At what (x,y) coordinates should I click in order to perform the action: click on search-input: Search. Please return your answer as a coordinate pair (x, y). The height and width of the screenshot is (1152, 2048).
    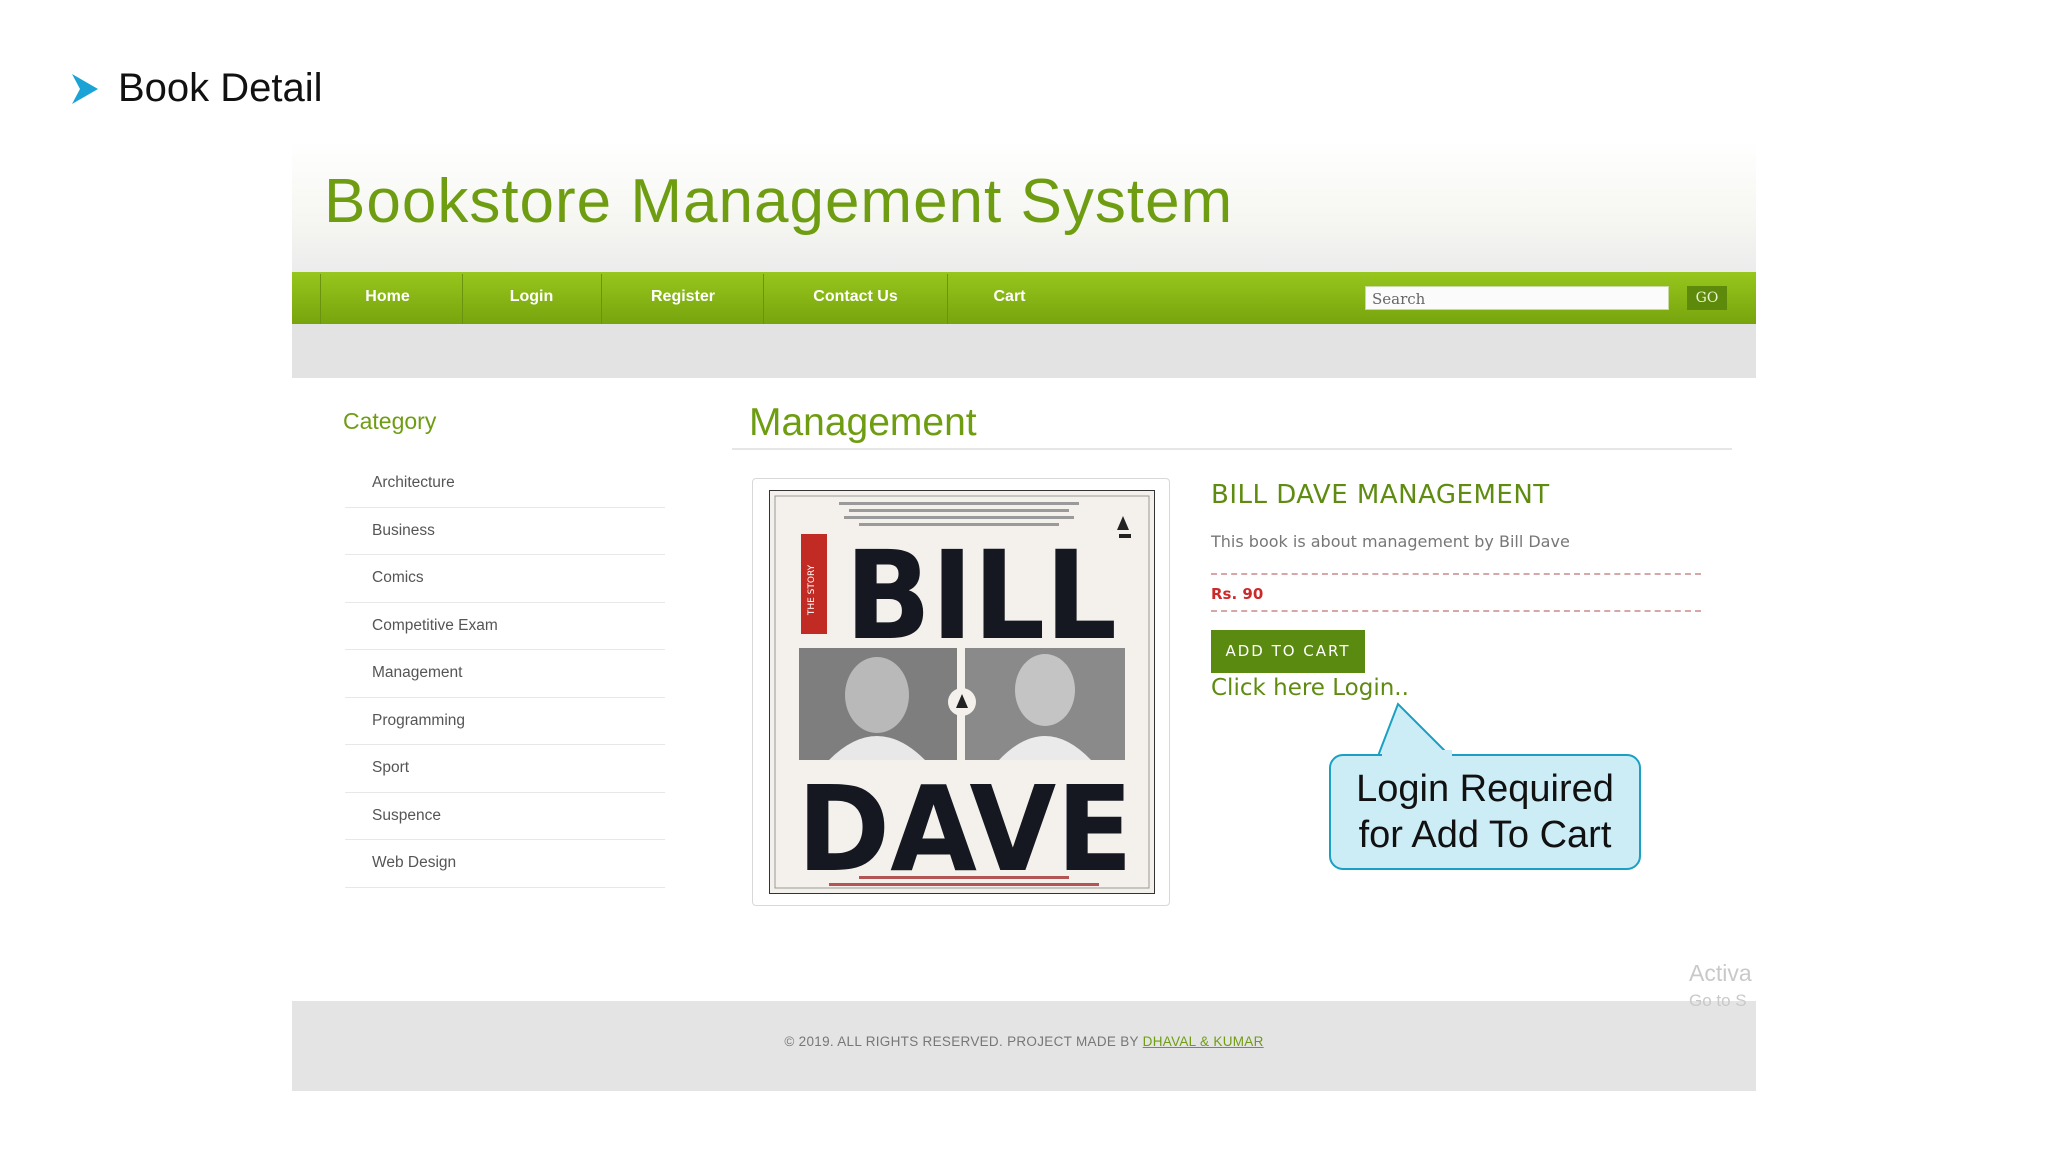
    Looking at the image, I should click on (1517, 298).